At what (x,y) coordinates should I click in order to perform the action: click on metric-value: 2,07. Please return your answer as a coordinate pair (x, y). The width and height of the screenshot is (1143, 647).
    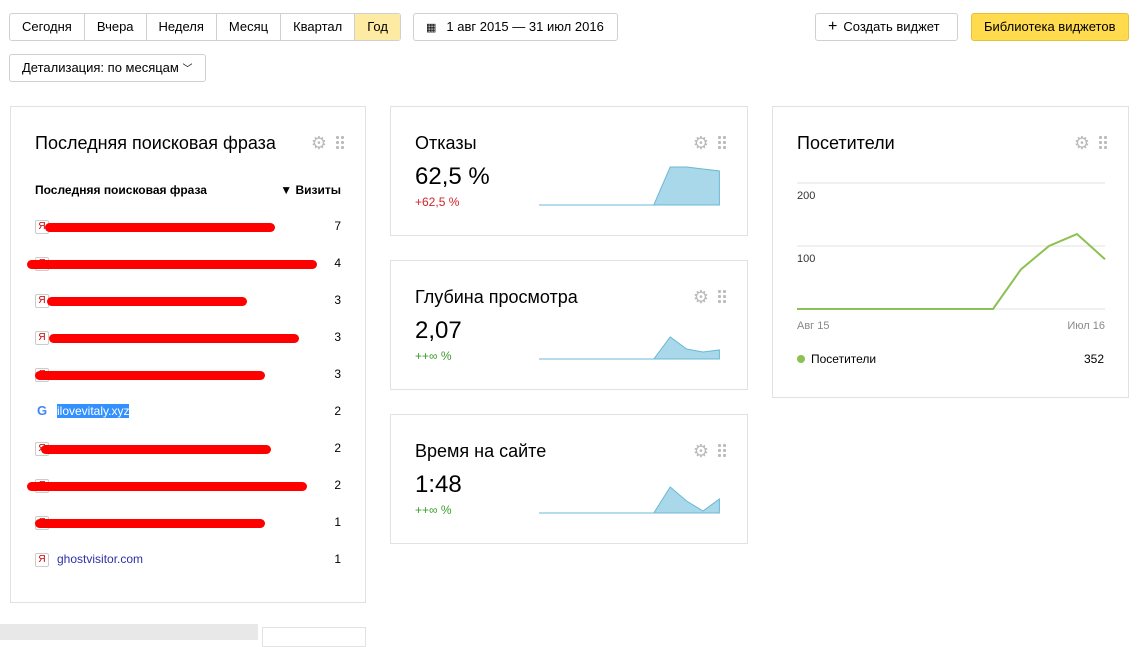
    Looking at the image, I should click on (438, 330).